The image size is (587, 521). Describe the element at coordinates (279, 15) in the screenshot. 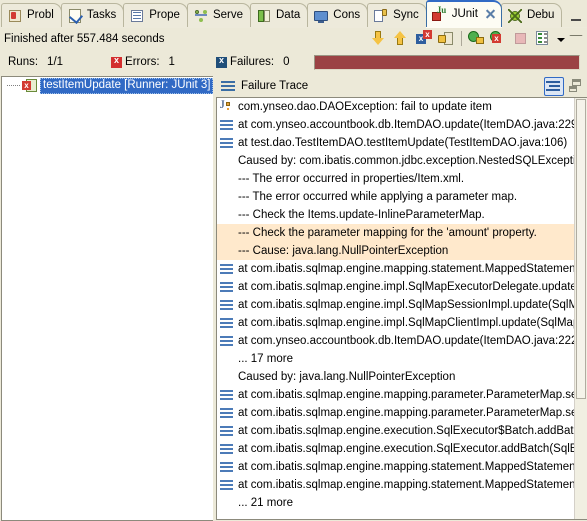

I see `tab-data: Data` at that location.